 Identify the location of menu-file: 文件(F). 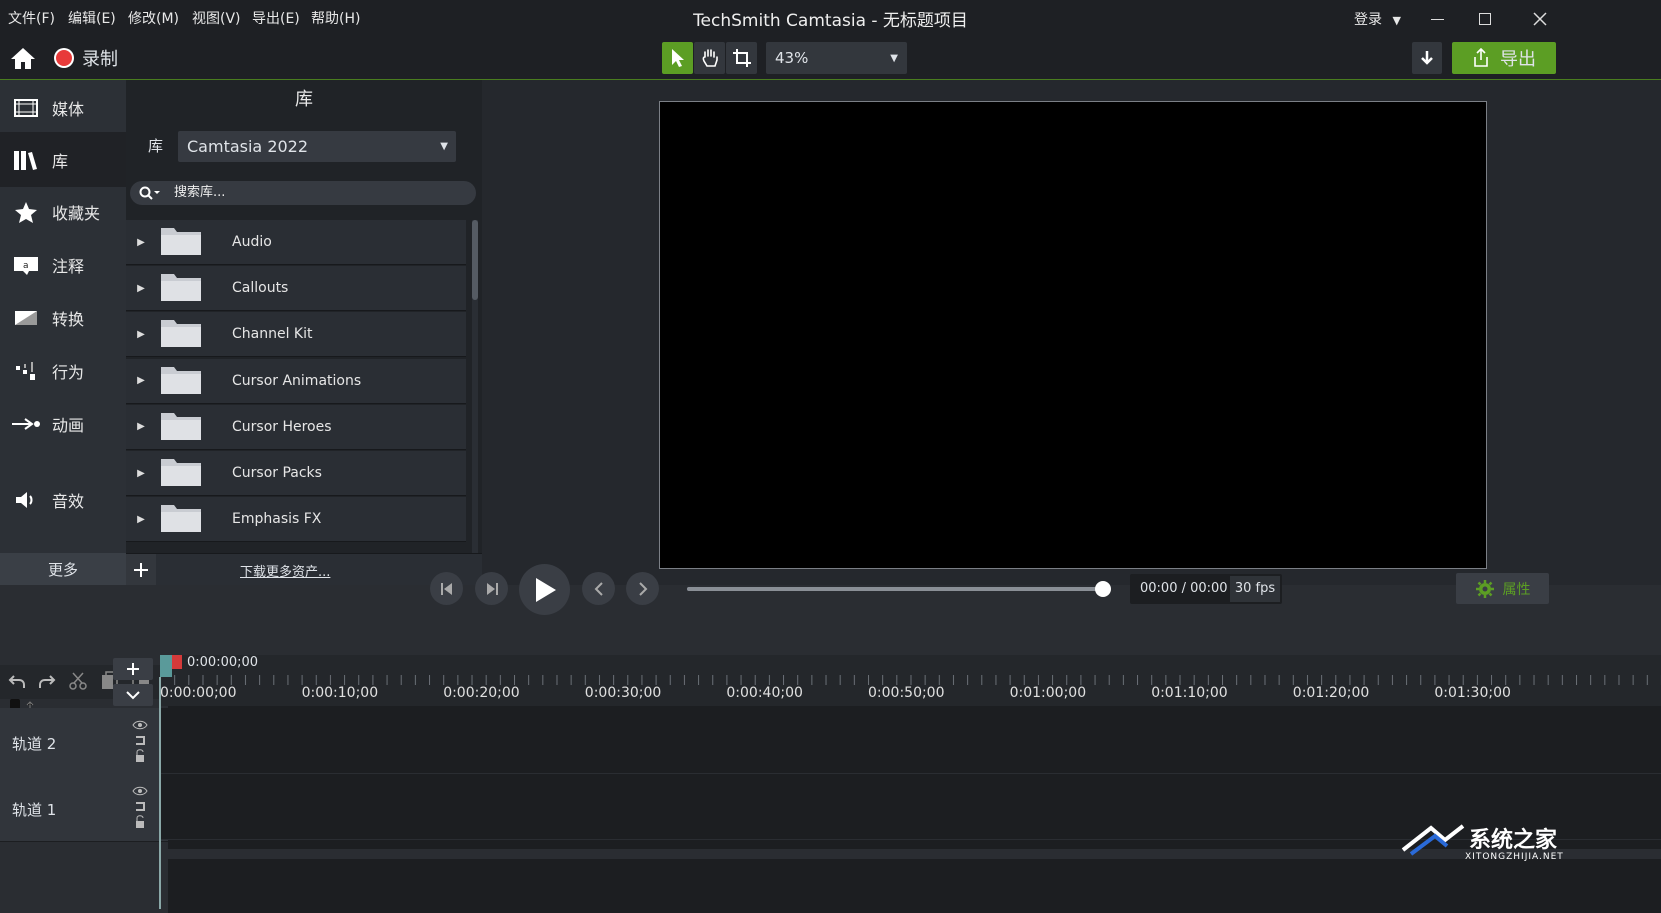
(31, 18).